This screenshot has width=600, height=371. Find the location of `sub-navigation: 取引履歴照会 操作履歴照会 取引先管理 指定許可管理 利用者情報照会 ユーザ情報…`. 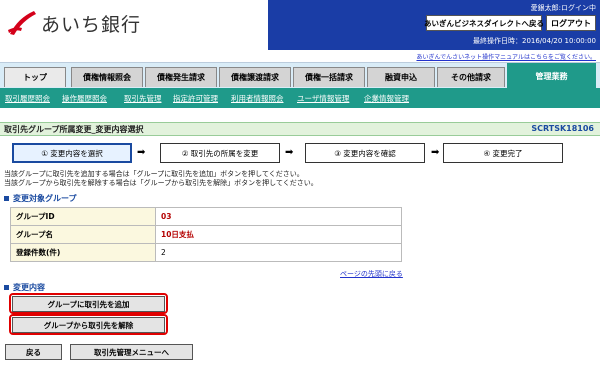

sub-navigation: 取引履歴照会 操作履歴照会 取引先管理 指定許可管理 利用者情報照会 ユーザ情報… is located at coordinates (300, 98).